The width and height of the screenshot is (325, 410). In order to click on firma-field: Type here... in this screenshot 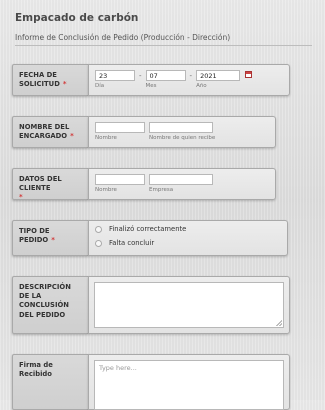, I will do `click(189, 382)`.